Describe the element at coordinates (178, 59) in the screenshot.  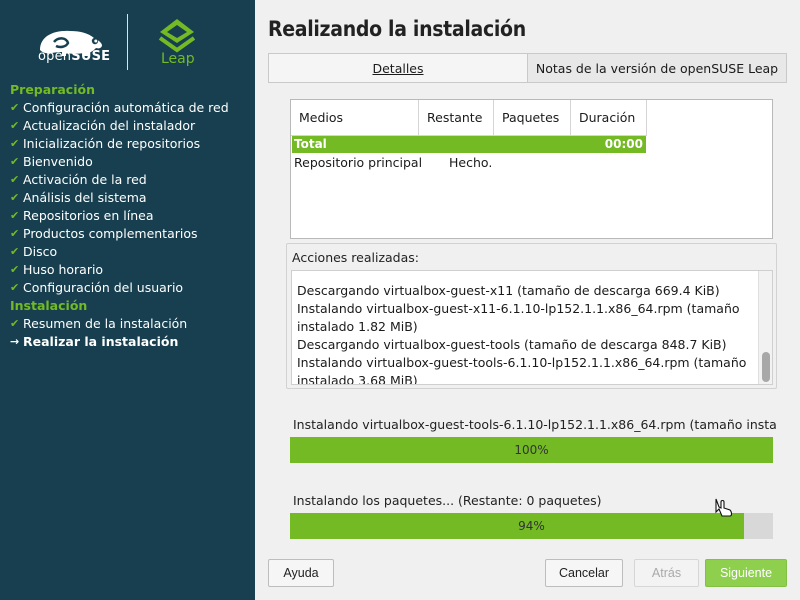
I see `leap-wordmark: Leap` at that location.